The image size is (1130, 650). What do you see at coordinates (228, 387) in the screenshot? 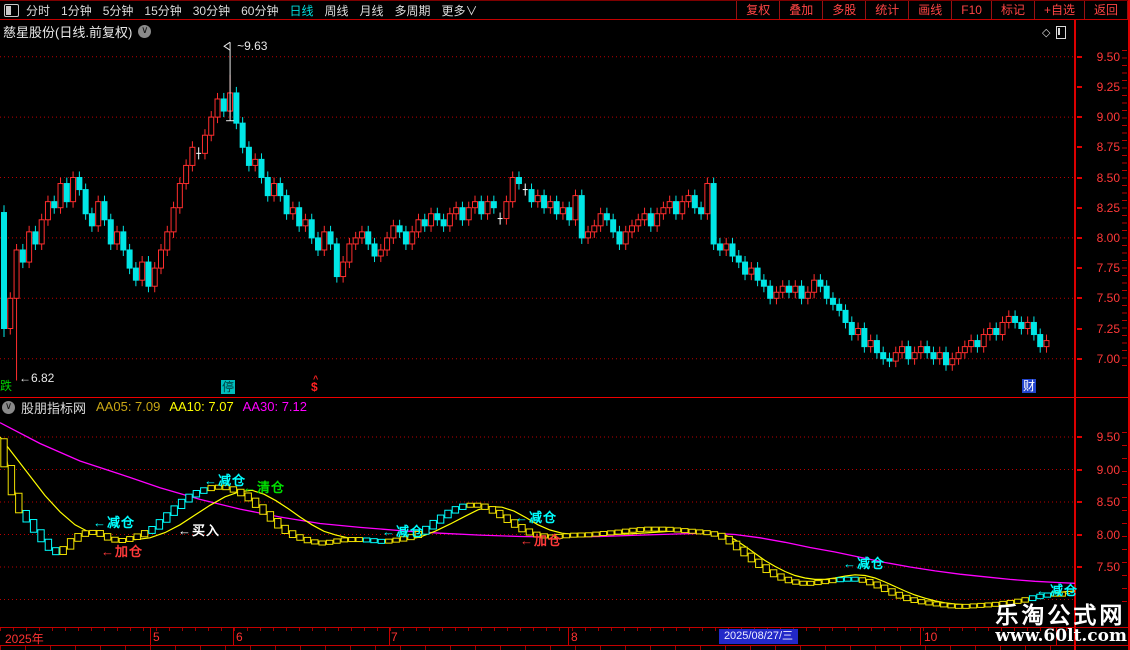
I see `marker-badge-1: 停` at bounding box center [228, 387].